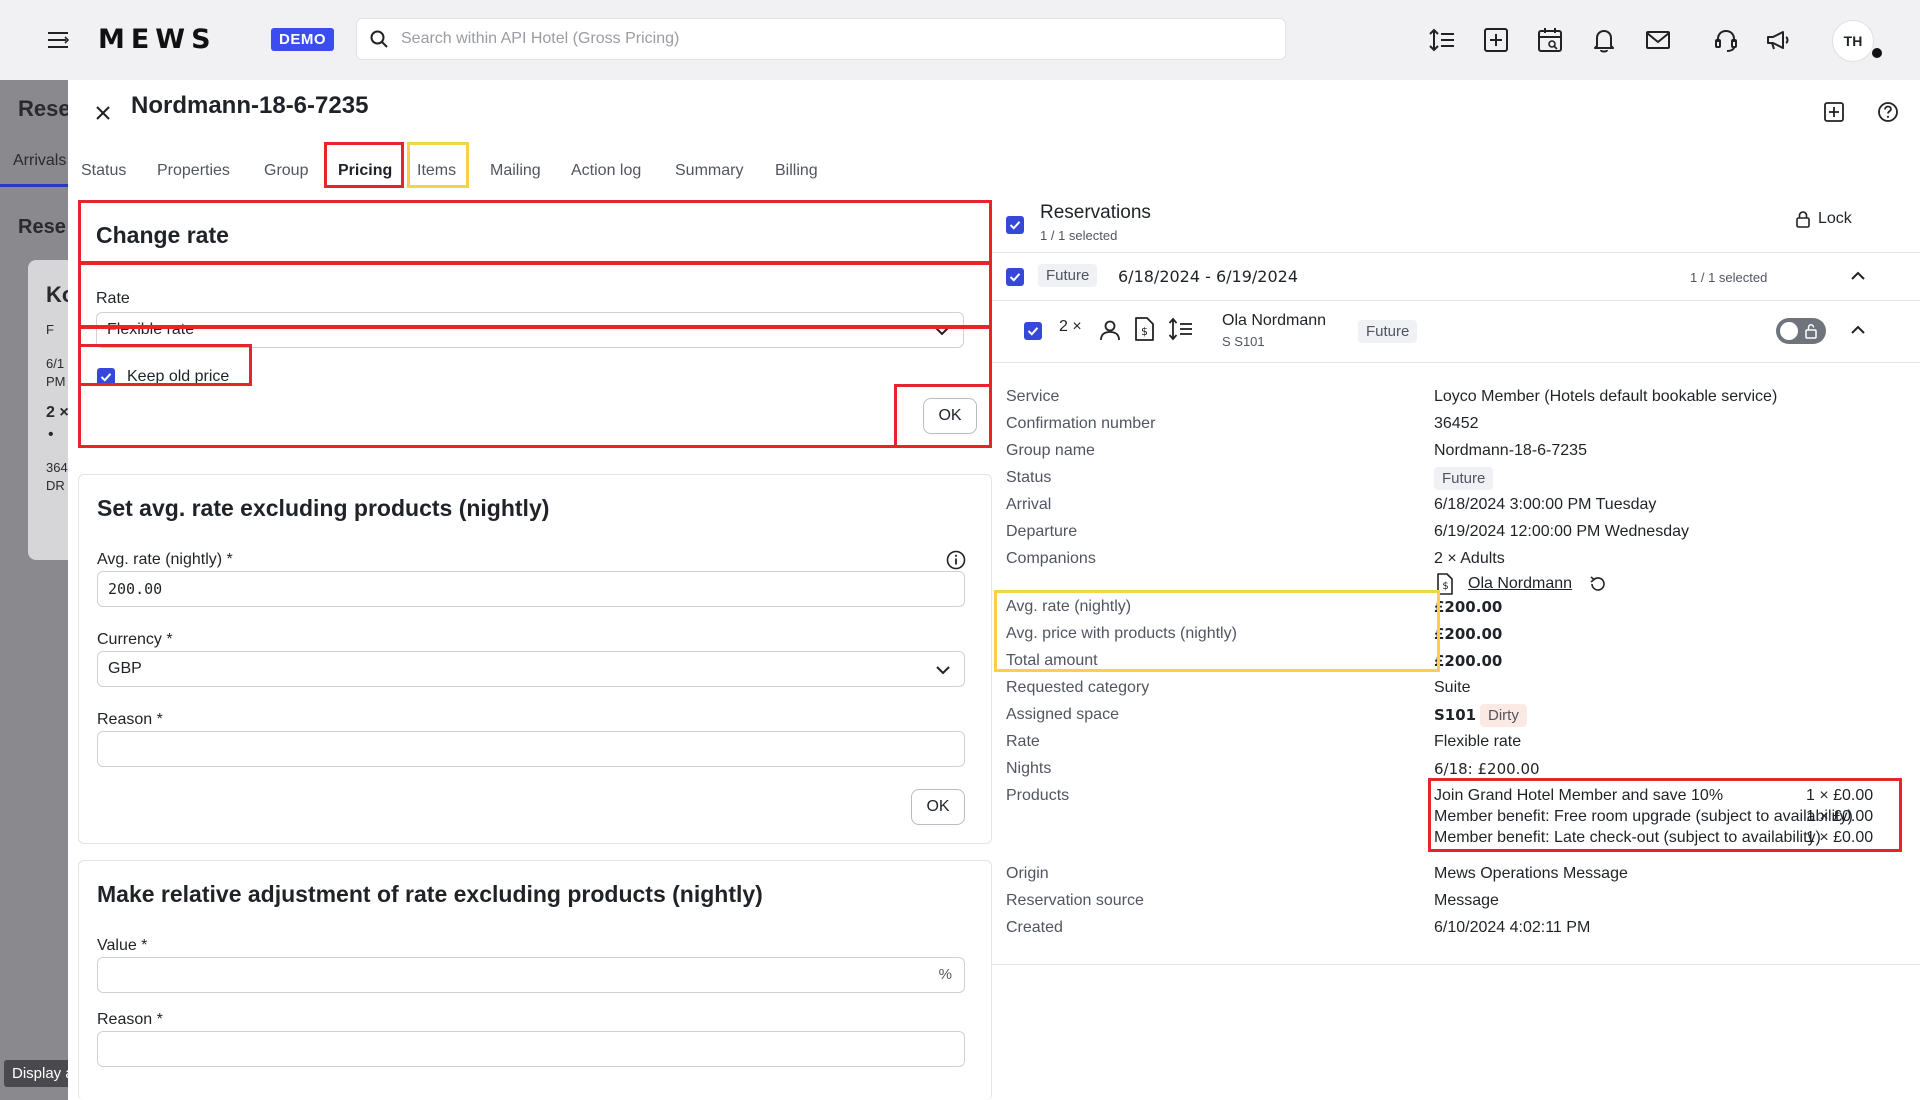 The width and height of the screenshot is (1920, 1100). Describe the element at coordinates (42, 227) in the screenshot. I see `background-subtitle: Rese` at that location.